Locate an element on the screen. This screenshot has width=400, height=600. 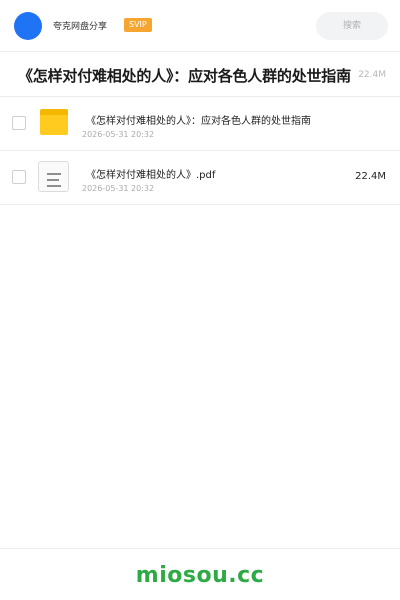
share-title-bar: 22.4M 《怎样对付难相处的人》：应对各色人群的处世指南 is located at coordinates (200, 75).